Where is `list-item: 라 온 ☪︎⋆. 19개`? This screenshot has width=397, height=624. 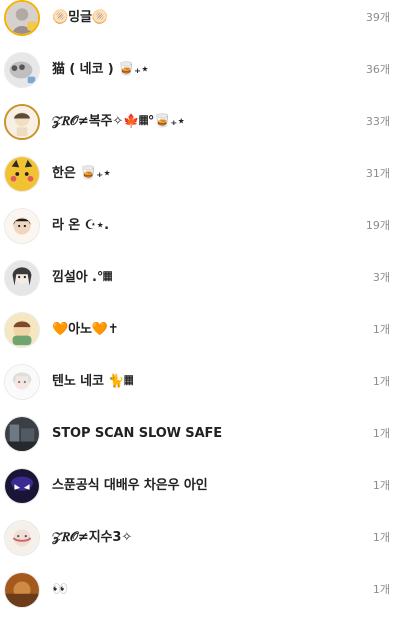
list-item: 라 온 ☪︎⋆. 19개 is located at coordinates (198, 234).